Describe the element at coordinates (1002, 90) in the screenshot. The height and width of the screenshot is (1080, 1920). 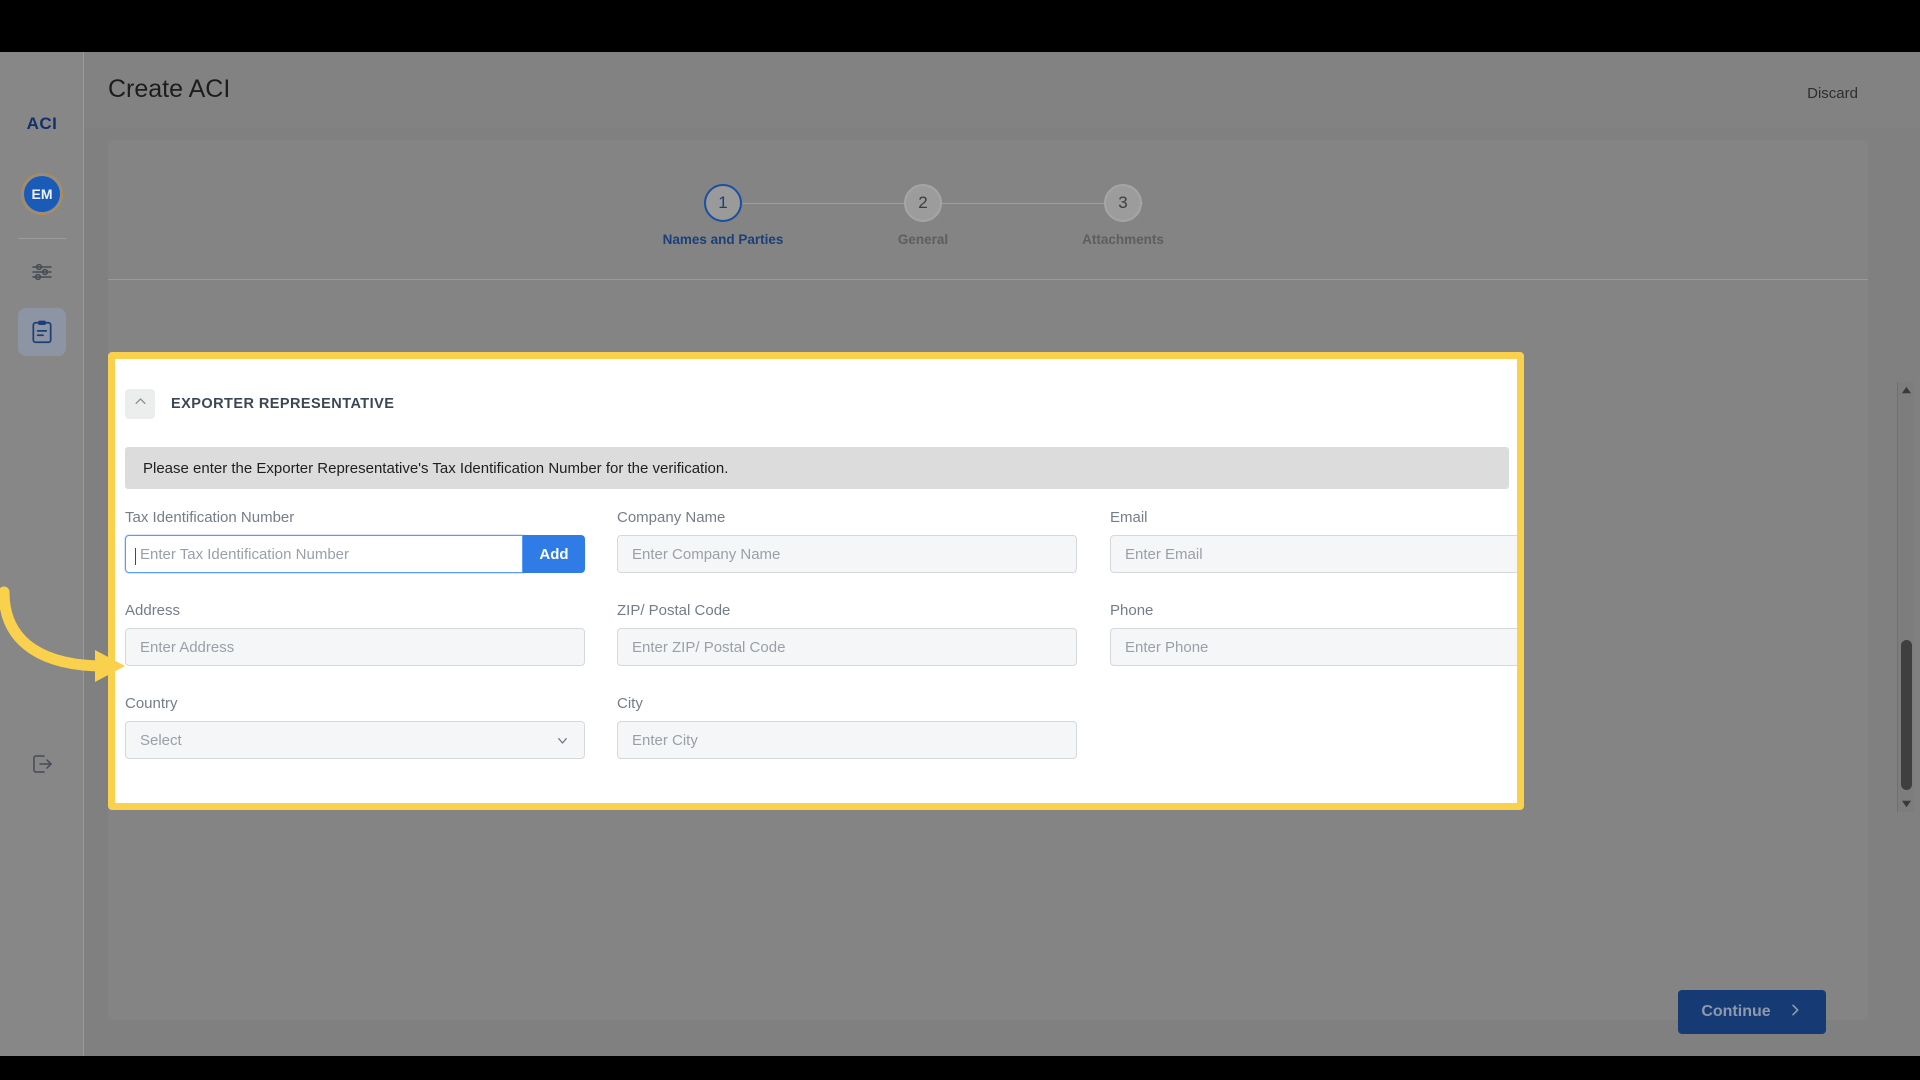
I see `top-bar` at that location.